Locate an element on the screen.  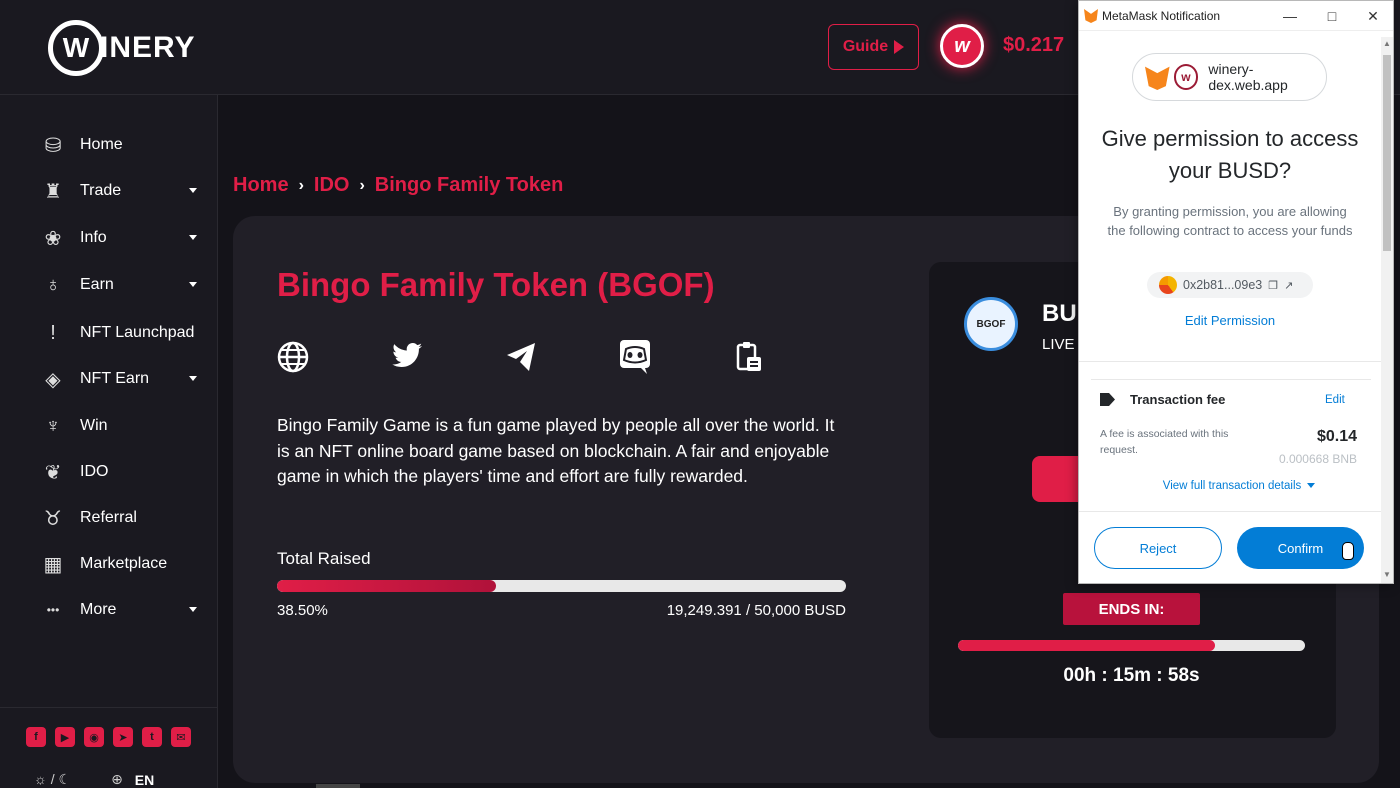
sidebar-item-label: Referral is located at coordinates (108, 517).